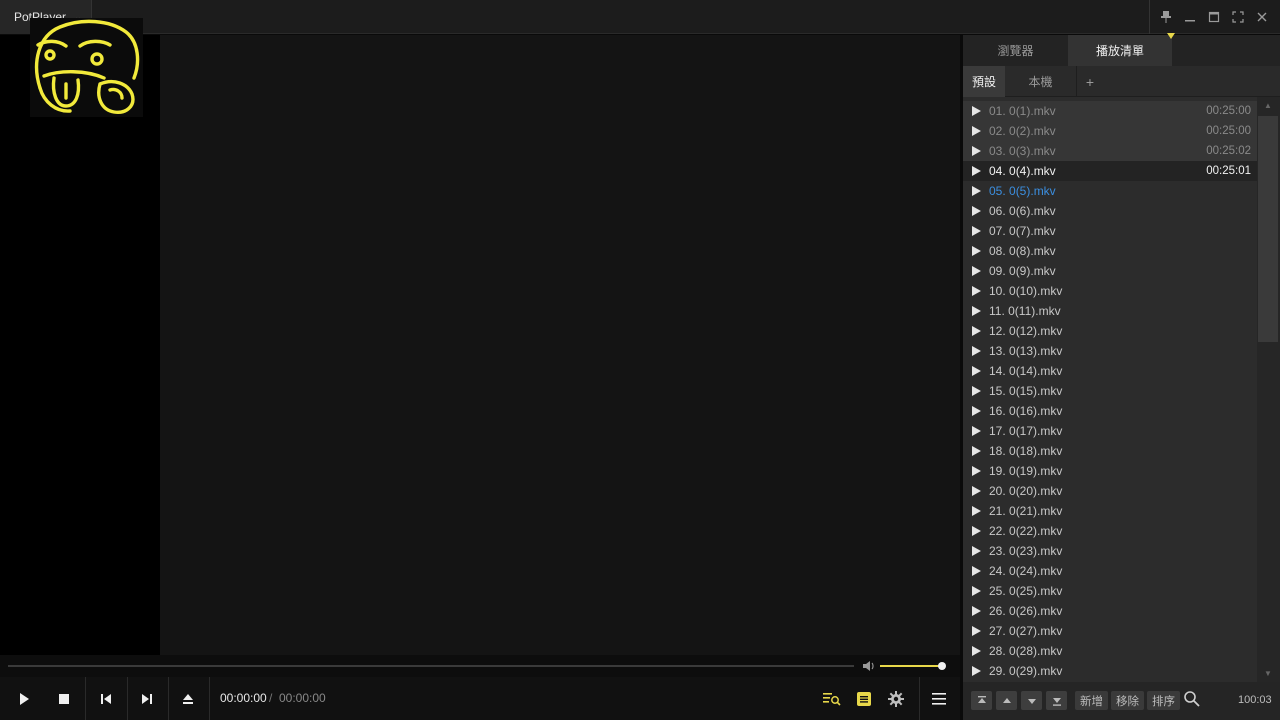 This screenshot has width=1280, height=720. I want to click on playlist-item-name: 16. 0(16).mkv, so click(1026, 411).